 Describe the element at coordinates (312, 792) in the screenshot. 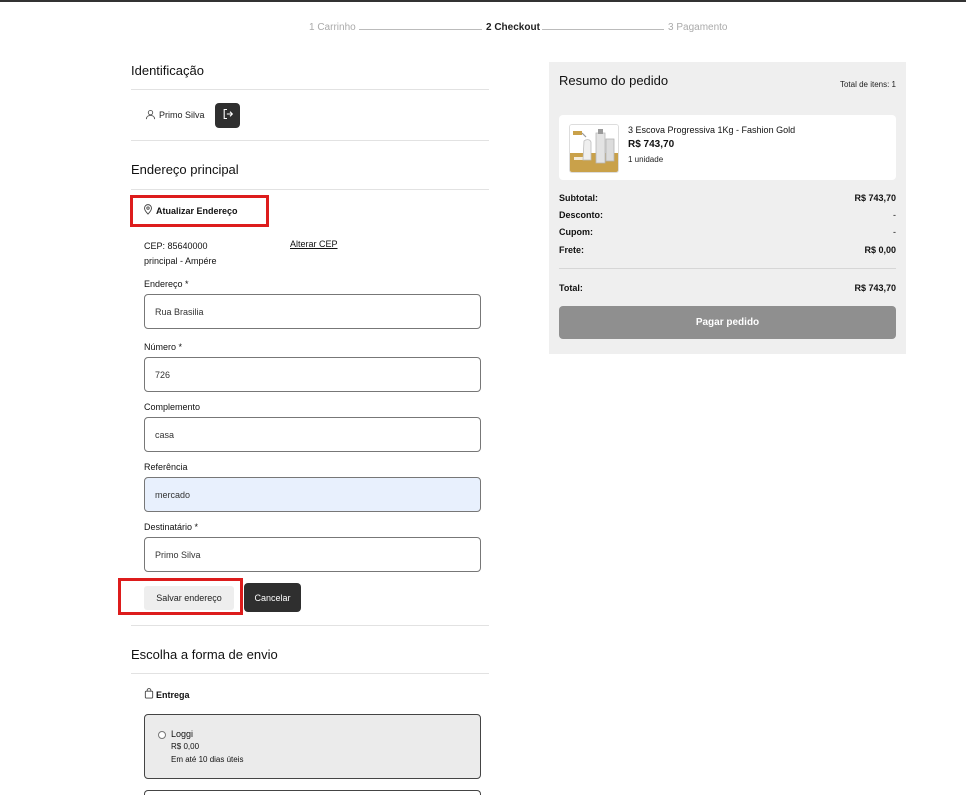

I see `shipping-option-partial` at that location.